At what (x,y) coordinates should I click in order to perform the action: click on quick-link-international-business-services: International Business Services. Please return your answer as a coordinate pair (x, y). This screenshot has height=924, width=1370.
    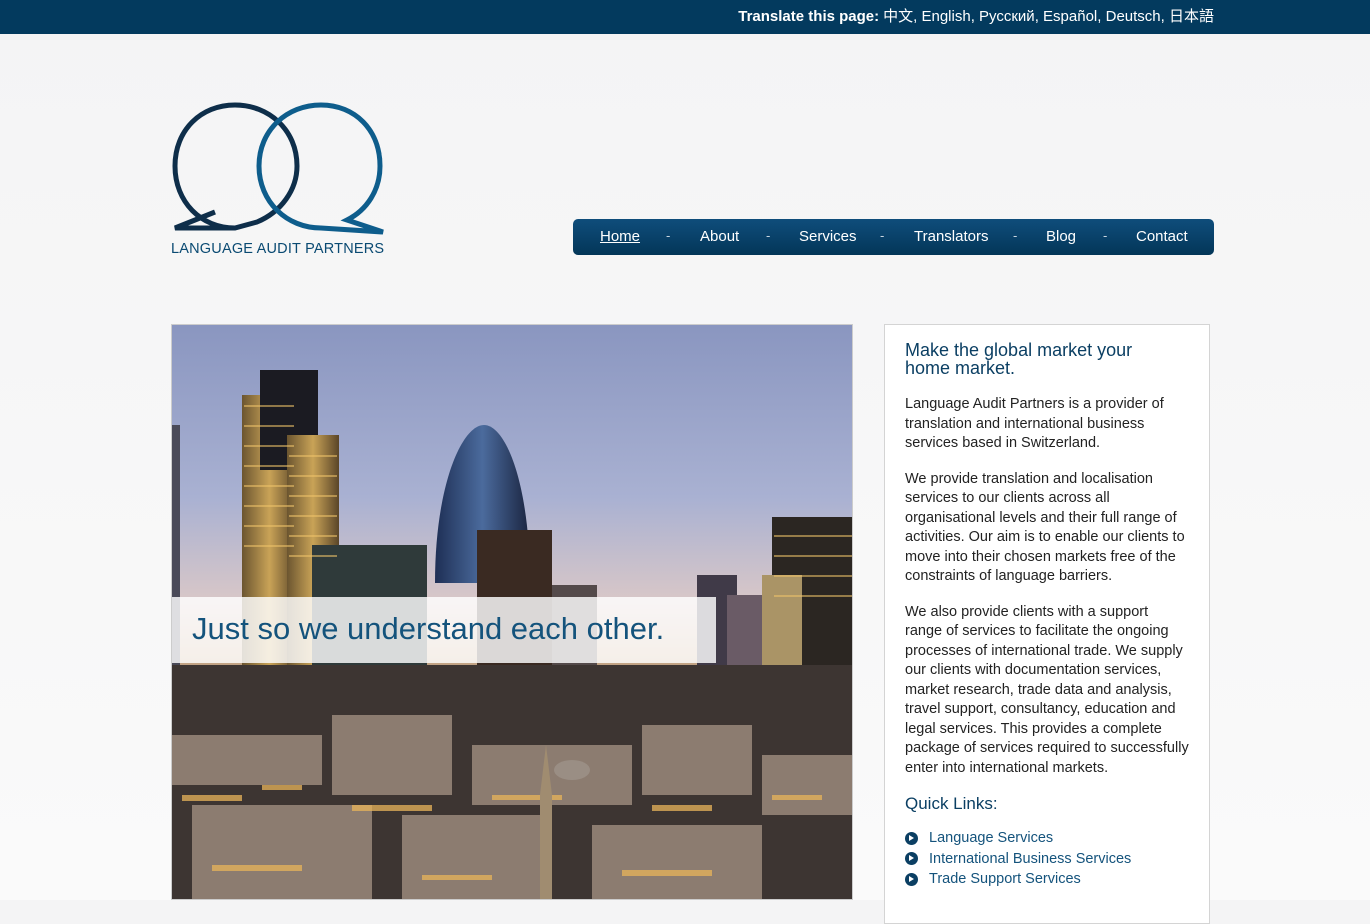
    Looking at the image, I should click on (1030, 859).